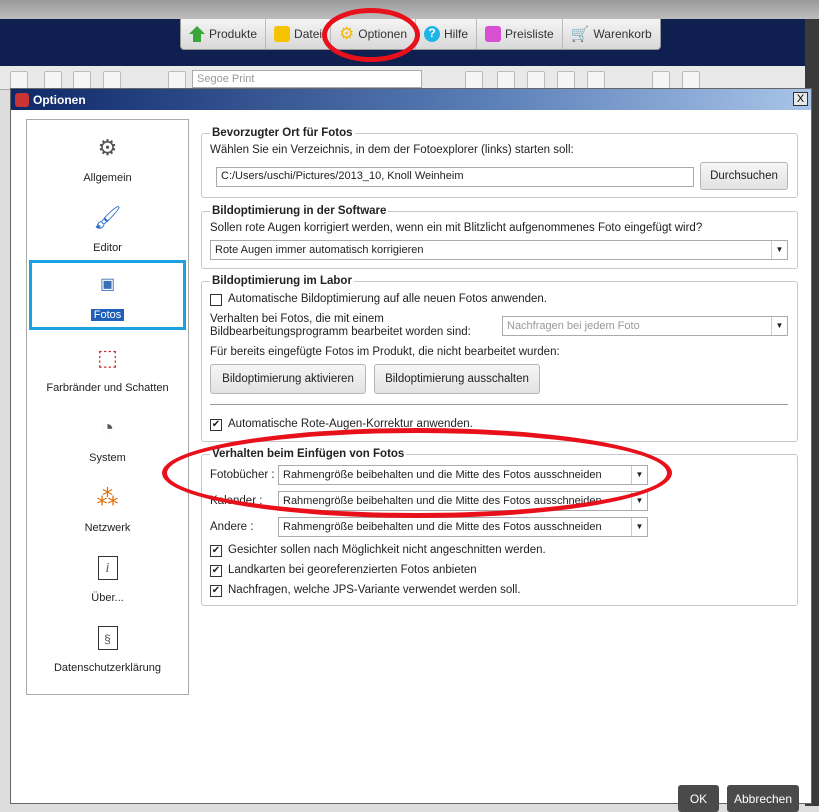 The height and width of the screenshot is (812, 819). What do you see at coordinates (520, 34) in the screenshot?
I see `tab-preisliste: Preisliste` at bounding box center [520, 34].